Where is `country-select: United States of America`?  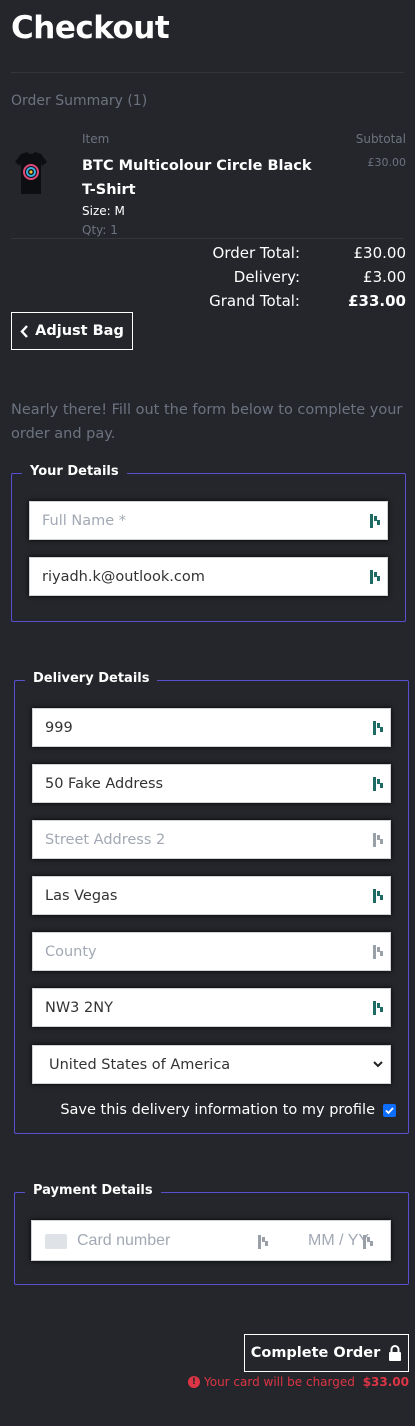
country-select: United States of America is located at coordinates (211, 1064).